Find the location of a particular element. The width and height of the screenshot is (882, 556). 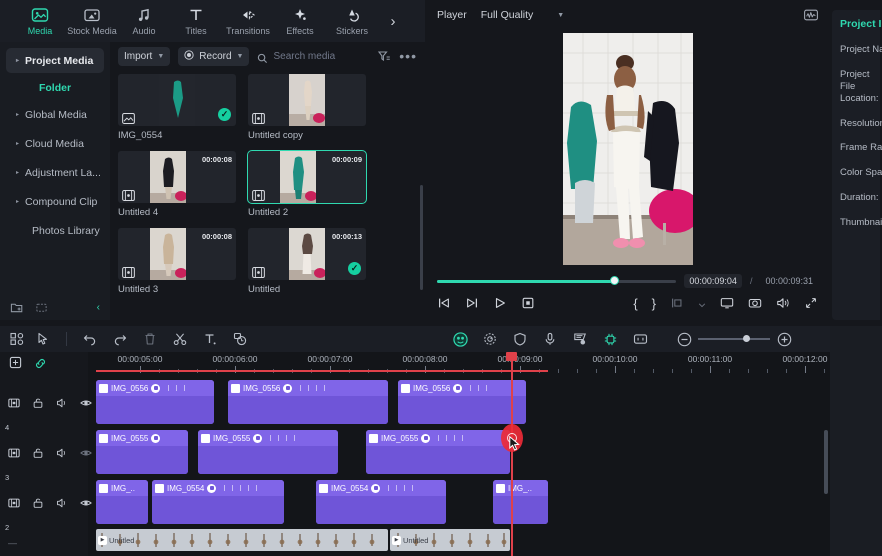

grid-icon is located at coordinates (17, 339).